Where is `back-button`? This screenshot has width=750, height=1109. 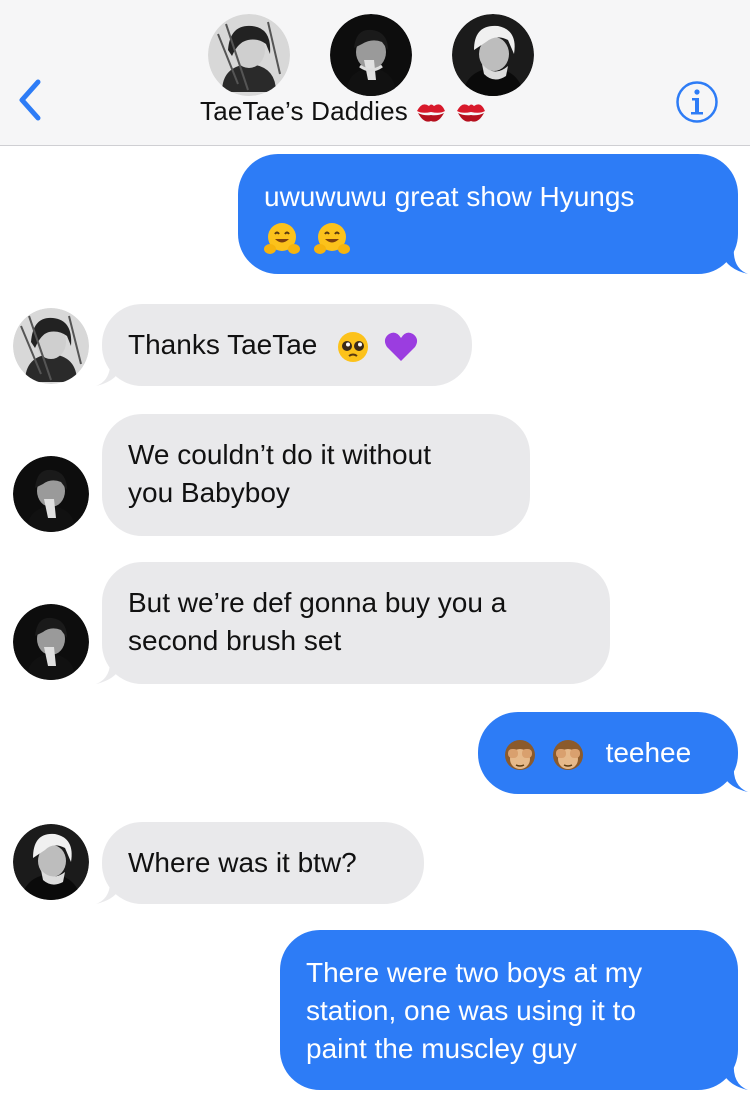
back-button is located at coordinates (31, 100).